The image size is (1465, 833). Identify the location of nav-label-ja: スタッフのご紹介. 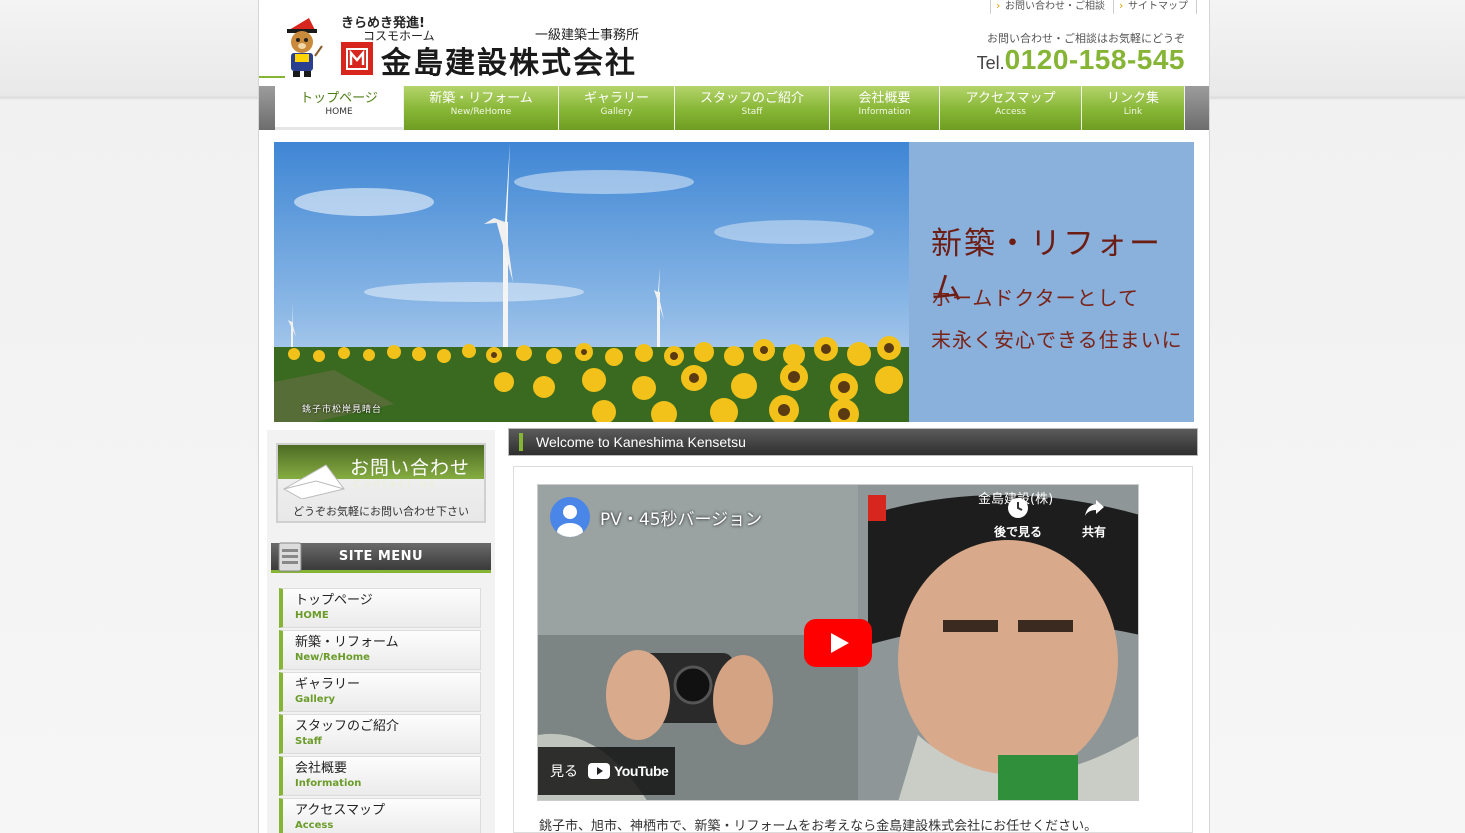
(751, 98).